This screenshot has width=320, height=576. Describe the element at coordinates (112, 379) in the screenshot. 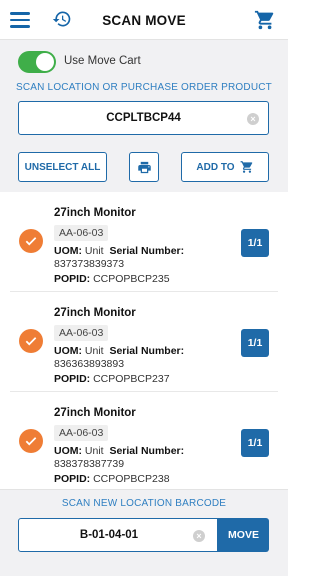

I see `item-popid: POPID: CCPOPBCP237` at that location.